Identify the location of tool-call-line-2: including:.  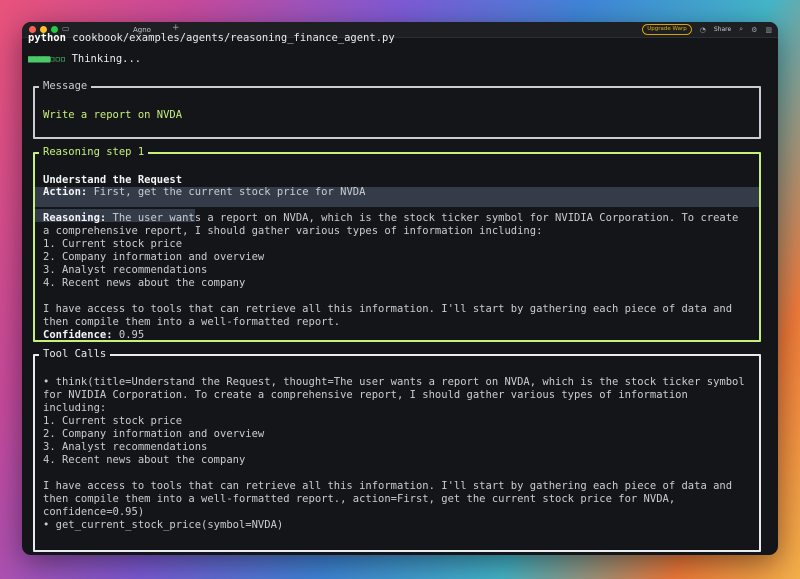
(75, 408).